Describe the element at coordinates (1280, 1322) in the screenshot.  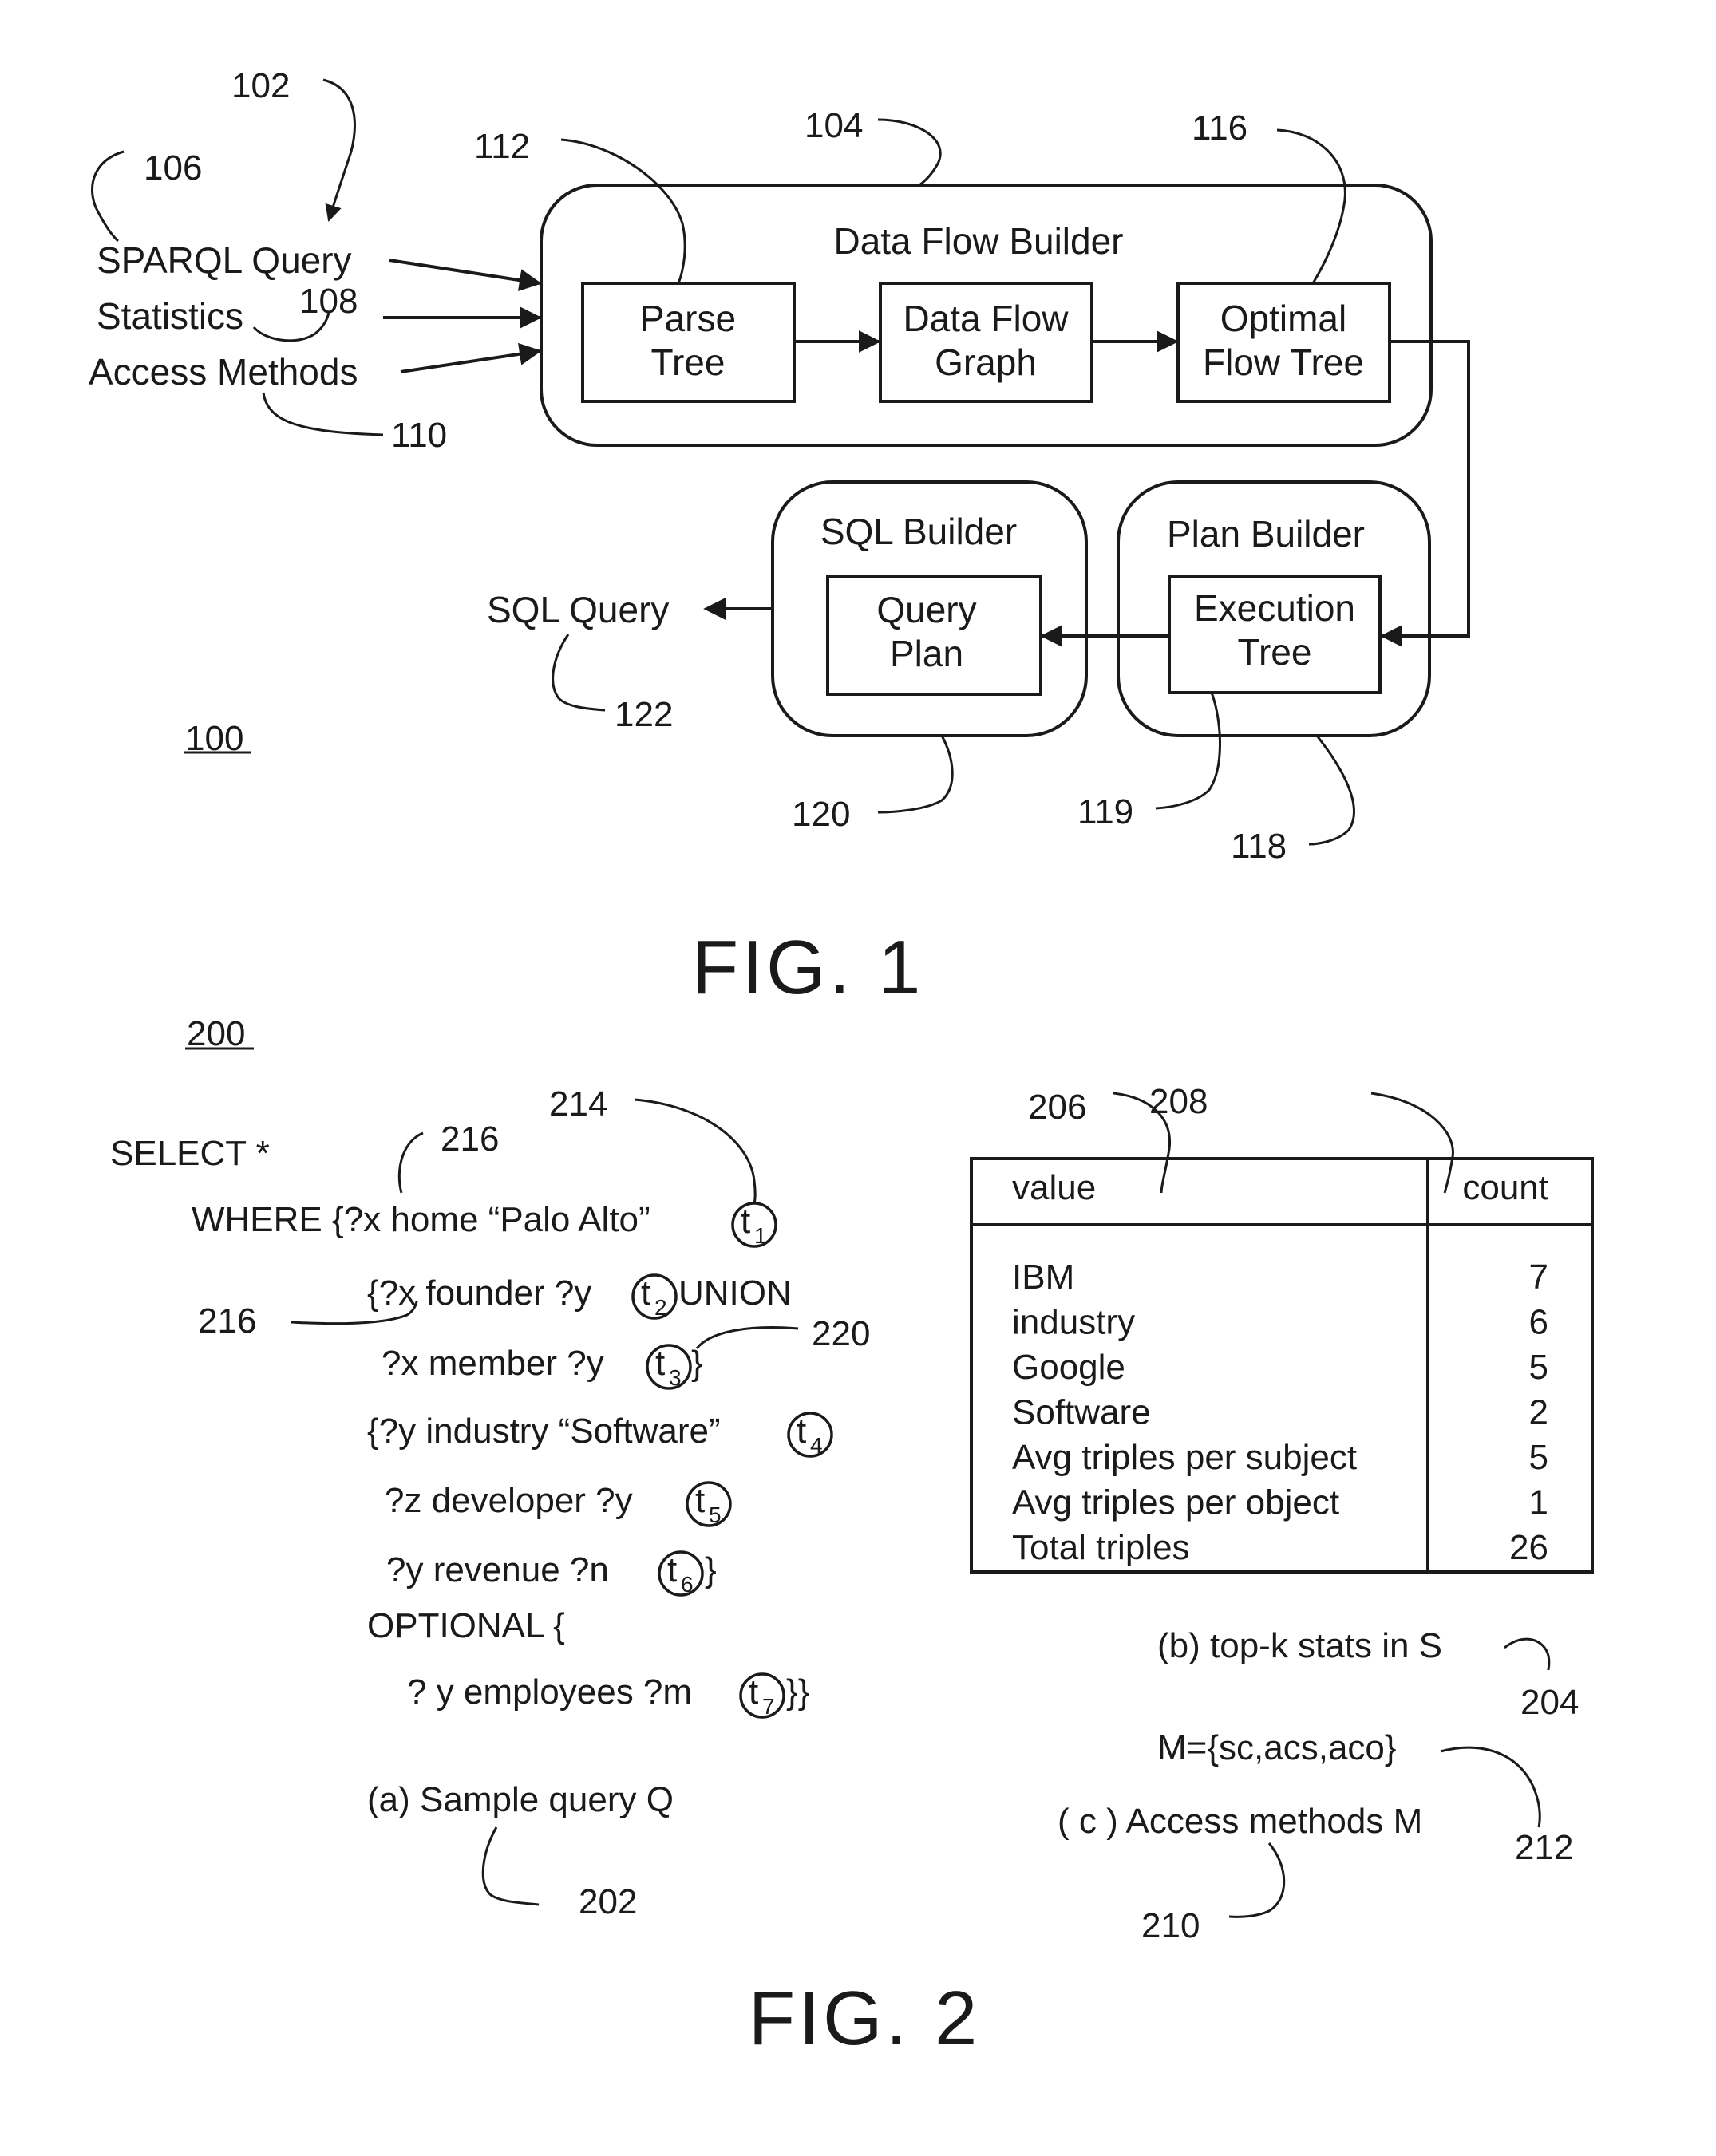
I see `stats-row: industry 6` at that location.